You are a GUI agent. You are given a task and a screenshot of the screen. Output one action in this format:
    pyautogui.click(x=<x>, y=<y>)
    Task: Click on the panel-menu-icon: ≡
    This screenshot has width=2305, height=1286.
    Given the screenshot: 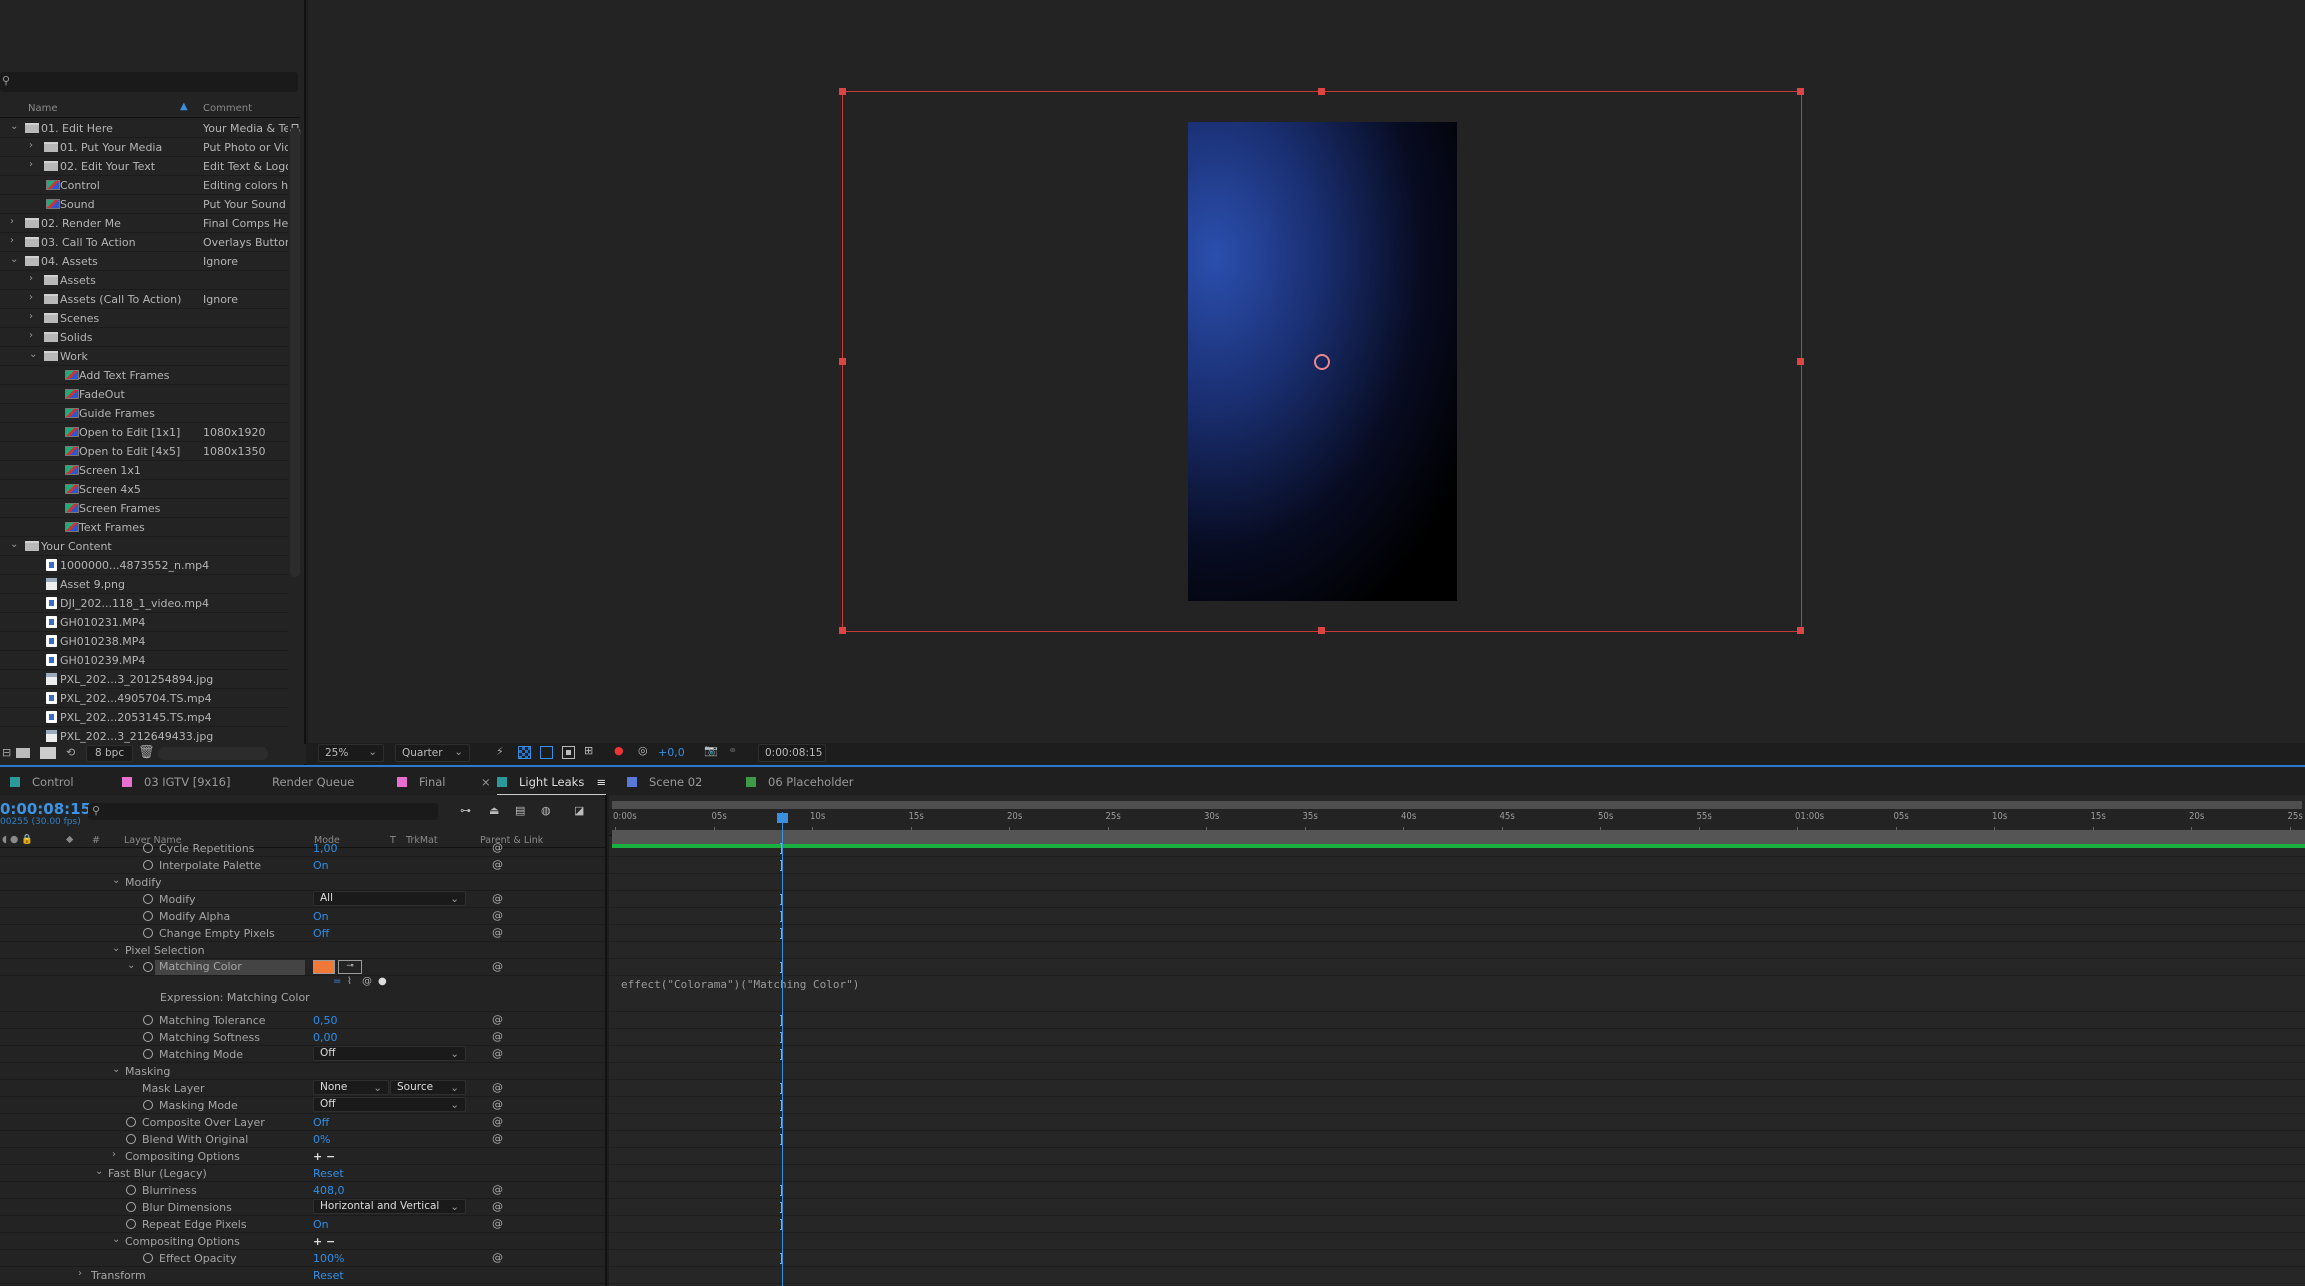 What is the action you would take?
    pyautogui.click(x=601, y=782)
    